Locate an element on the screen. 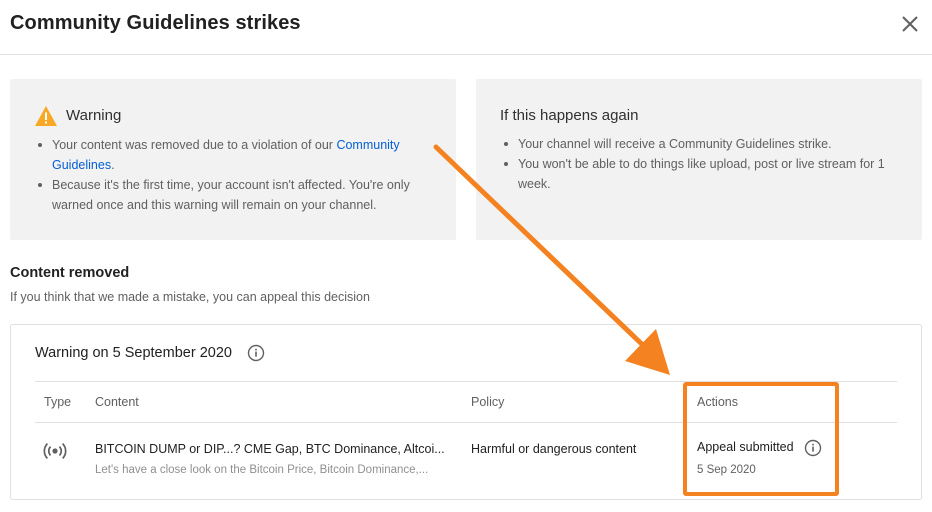  column-header-type: Type is located at coordinates (58, 402).